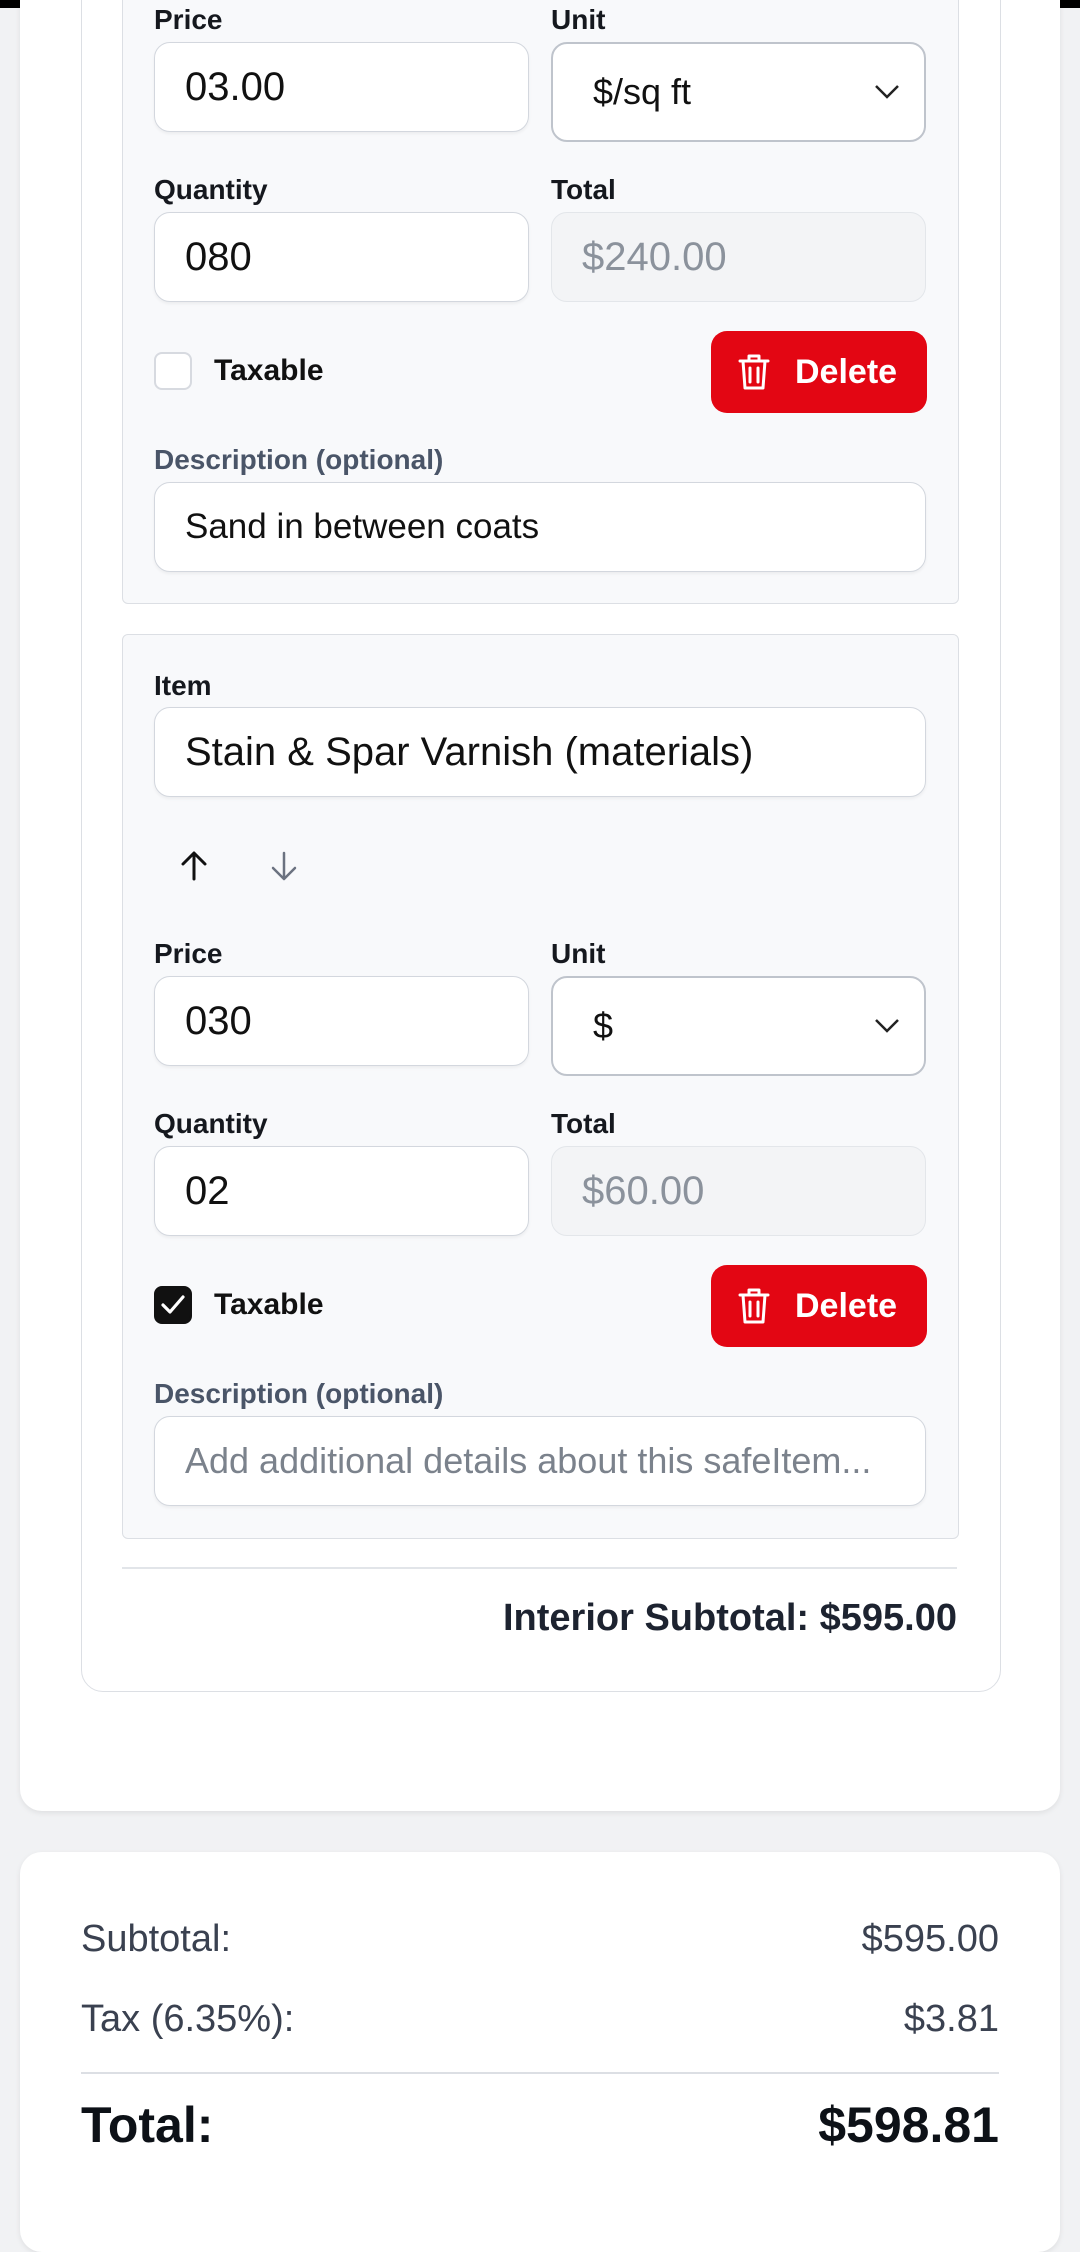  I want to click on total-field: $240.00, so click(738, 257).